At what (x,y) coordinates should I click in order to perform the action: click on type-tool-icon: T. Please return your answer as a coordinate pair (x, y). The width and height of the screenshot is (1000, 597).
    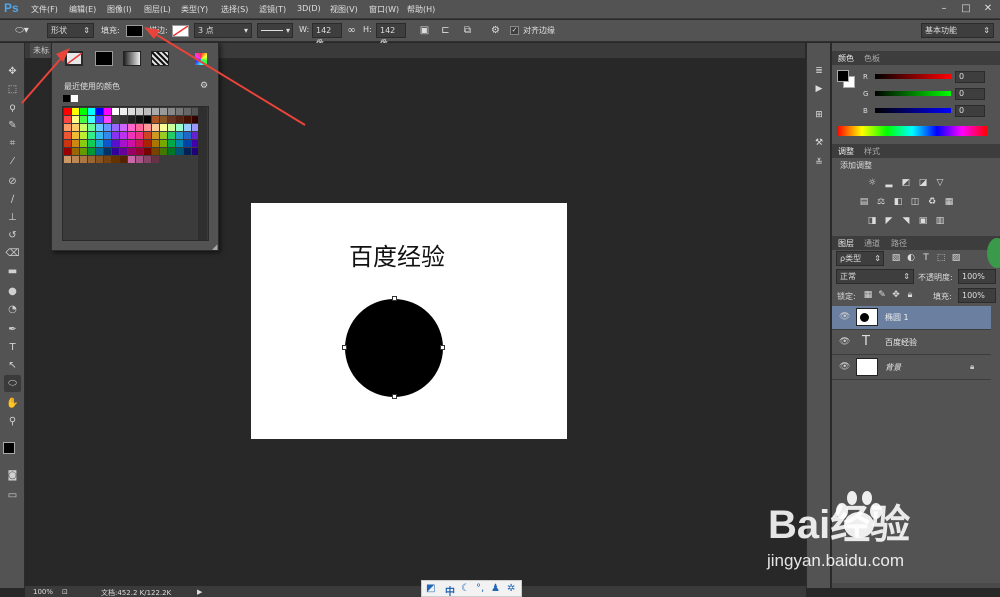
    Looking at the image, I should click on (12, 347).